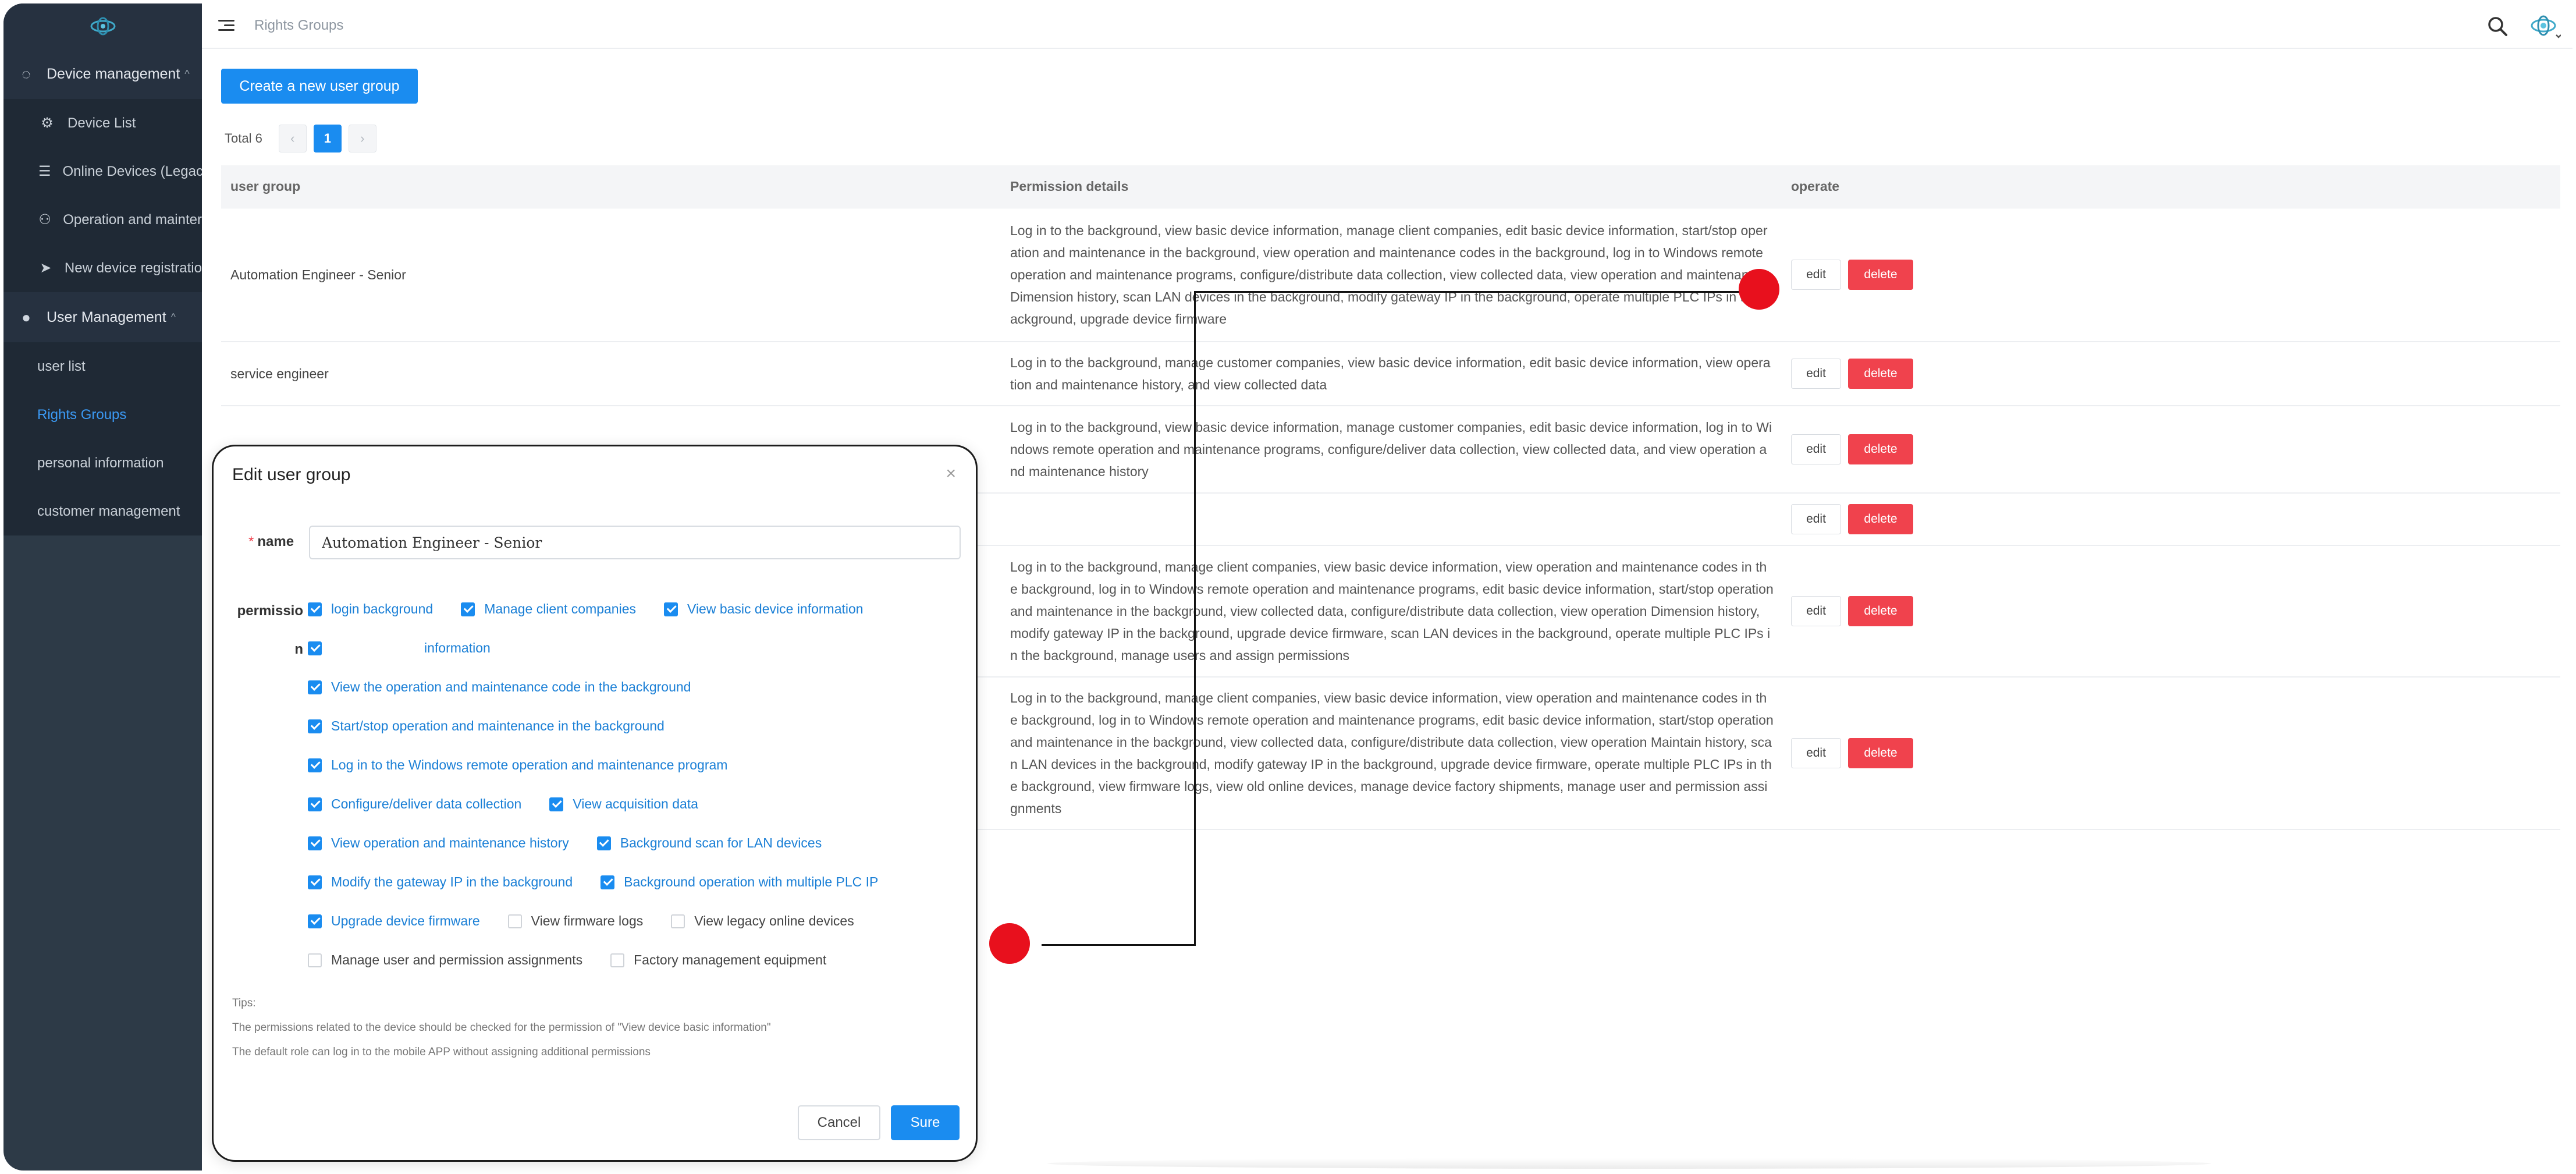  I want to click on permission-checkbox: login background, so click(370, 609).